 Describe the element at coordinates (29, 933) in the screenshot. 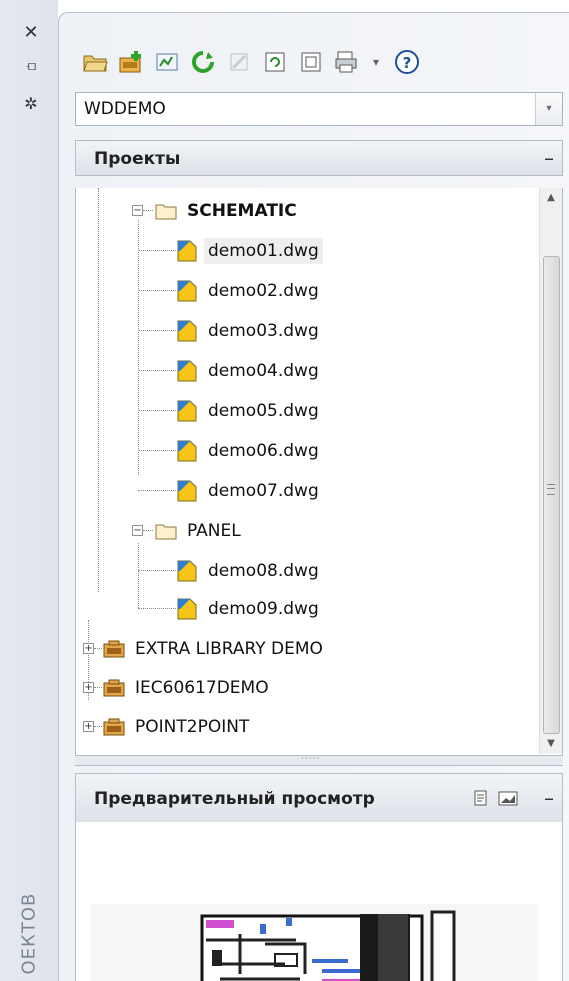

I see `palette-vertical-title: ОЕКТОВ` at that location.